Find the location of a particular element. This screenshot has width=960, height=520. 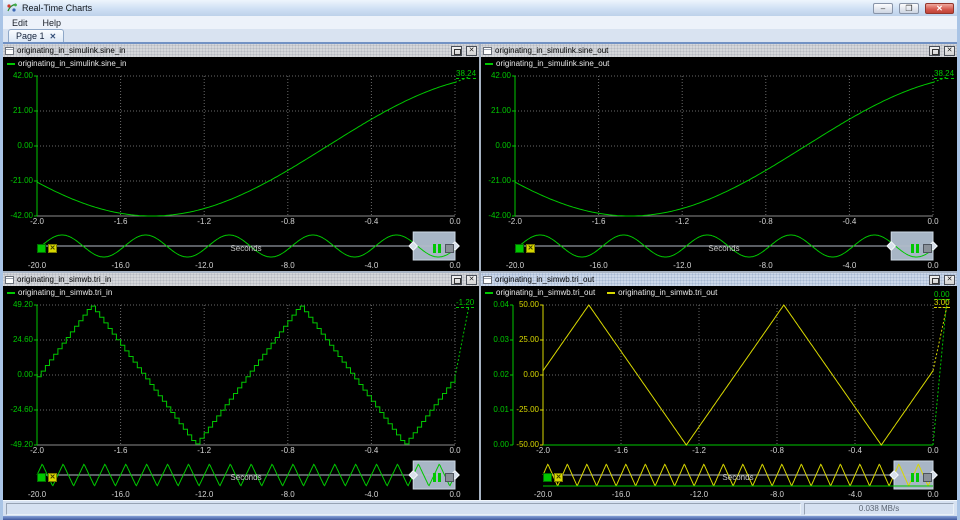

menu-help: Help is located at coordinates (52, 23).